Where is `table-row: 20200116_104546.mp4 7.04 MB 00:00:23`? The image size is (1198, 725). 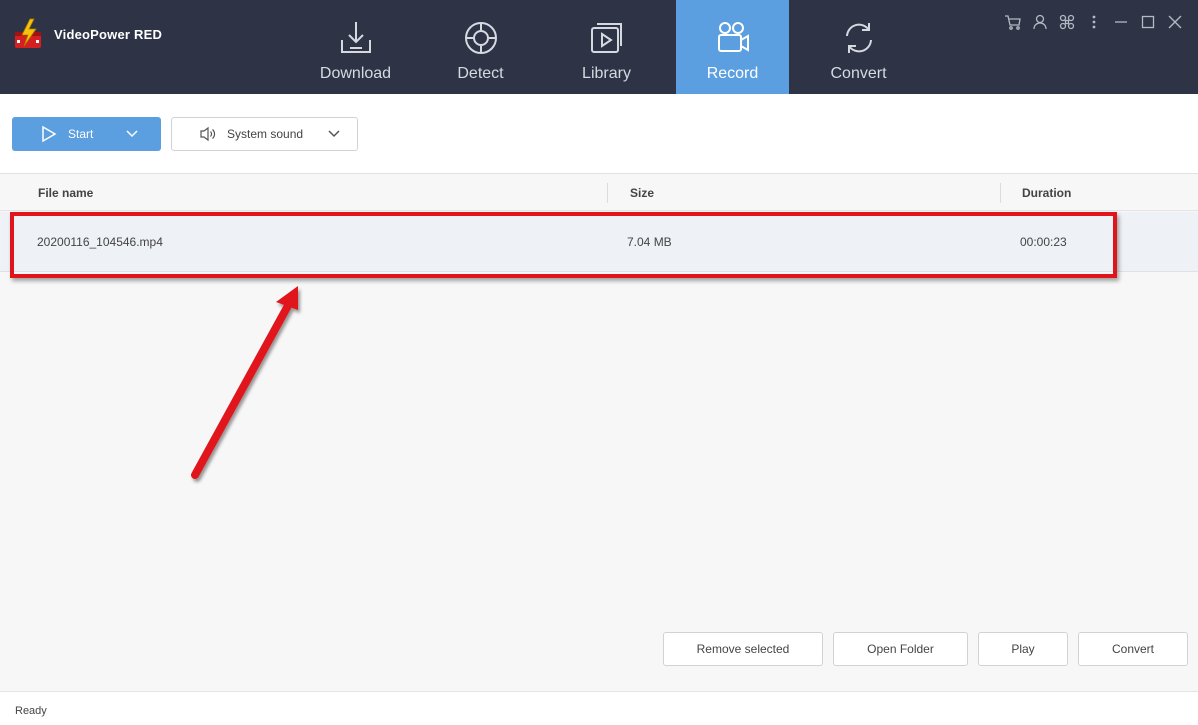 table-row: 20200116_104546.mp4 7.04 MB 00:00:23 is located at coordinates (599, 242).